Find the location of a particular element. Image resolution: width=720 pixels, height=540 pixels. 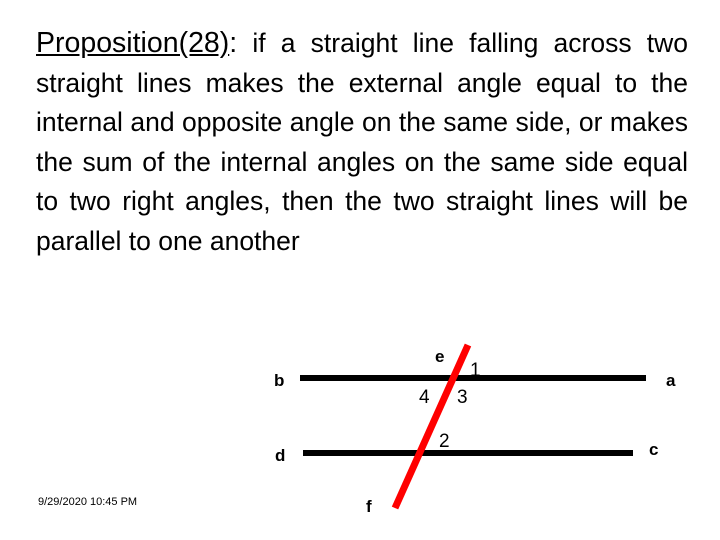

label-f: f is located at coordinates (369, 506).